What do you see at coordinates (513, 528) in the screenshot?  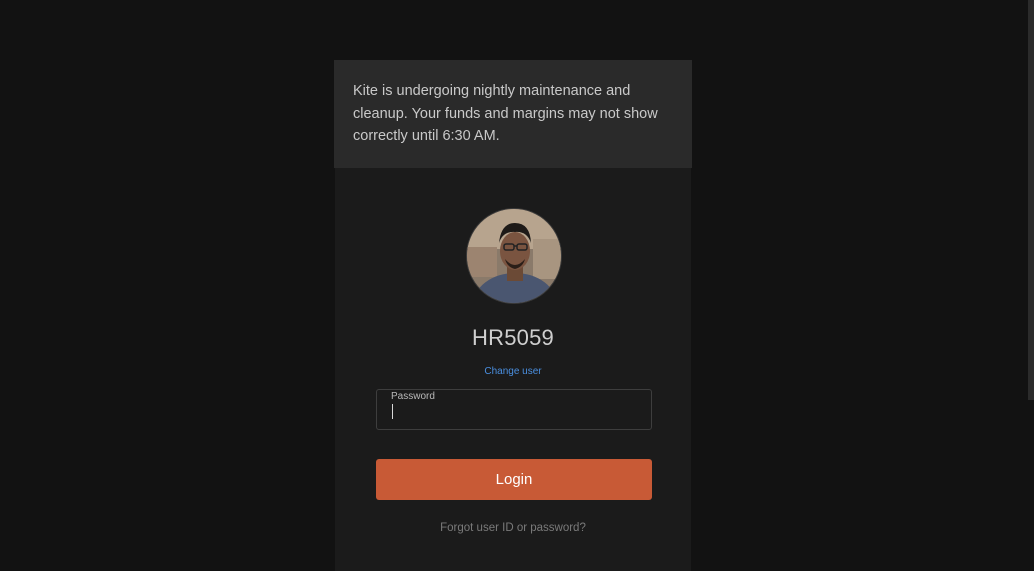 I see `forgot-password-link: Forgot user ID or password?` at bounding box center [513, 528].